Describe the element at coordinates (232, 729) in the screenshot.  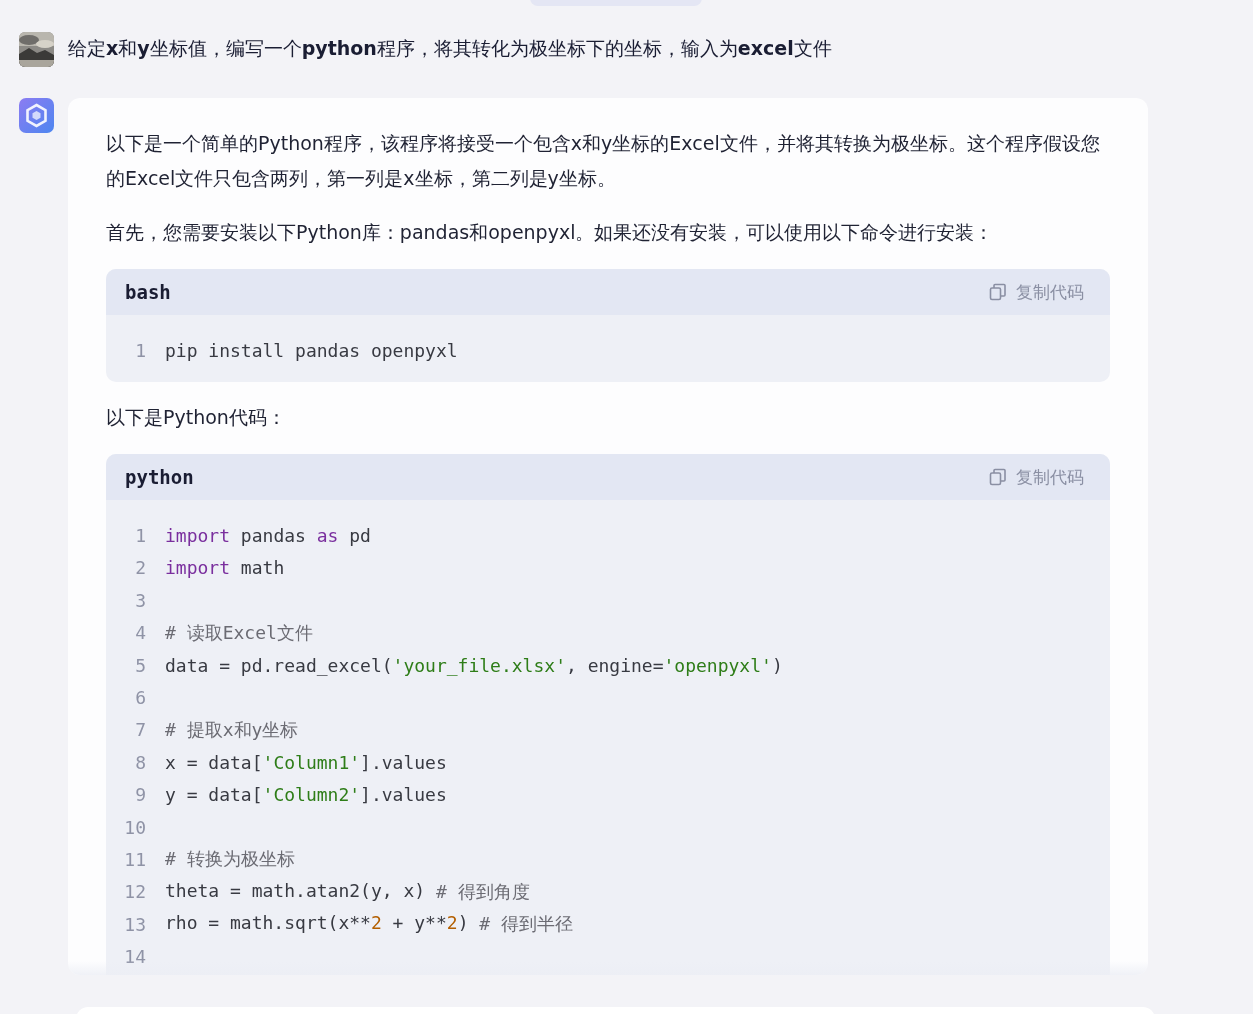
I see `code-line: # 提取x和y坐标` at that location.